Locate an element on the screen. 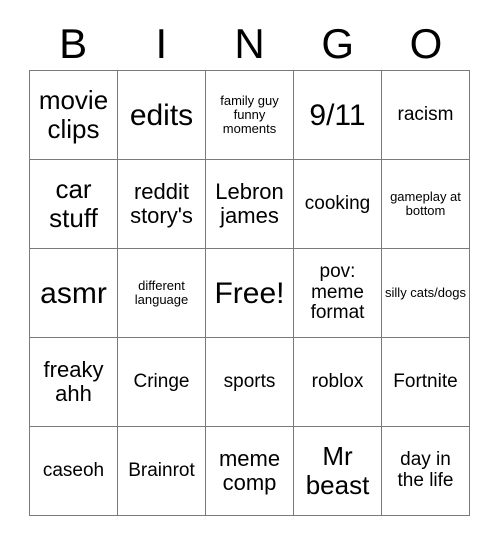 Image resolution: width=500 pixels, height=544 pixels. bingo-cell-label: racism is located at coordinates (425, 114).